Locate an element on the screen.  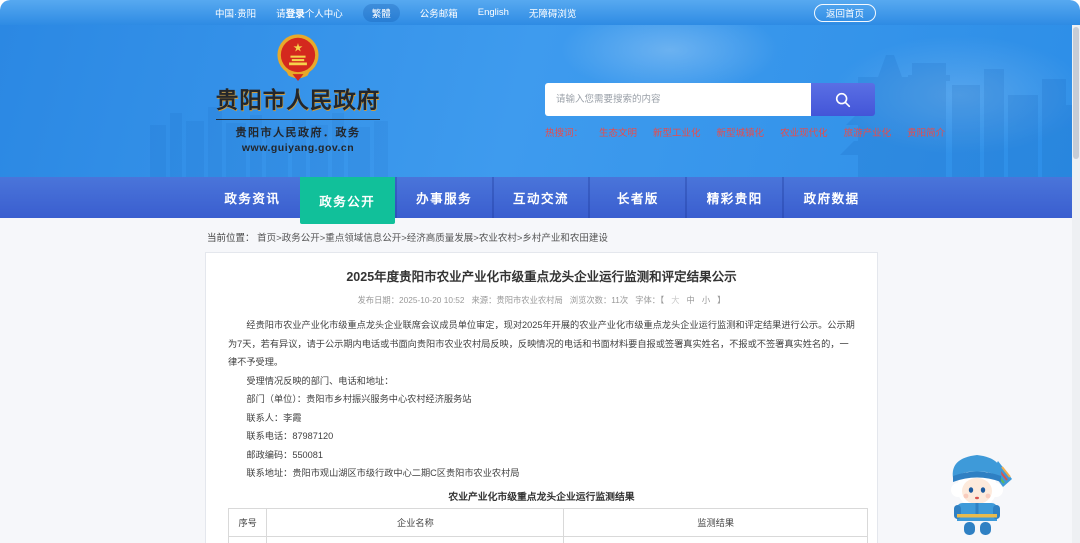
traditional-chinese-link: 繁體 is located at coordinates (381, 12).